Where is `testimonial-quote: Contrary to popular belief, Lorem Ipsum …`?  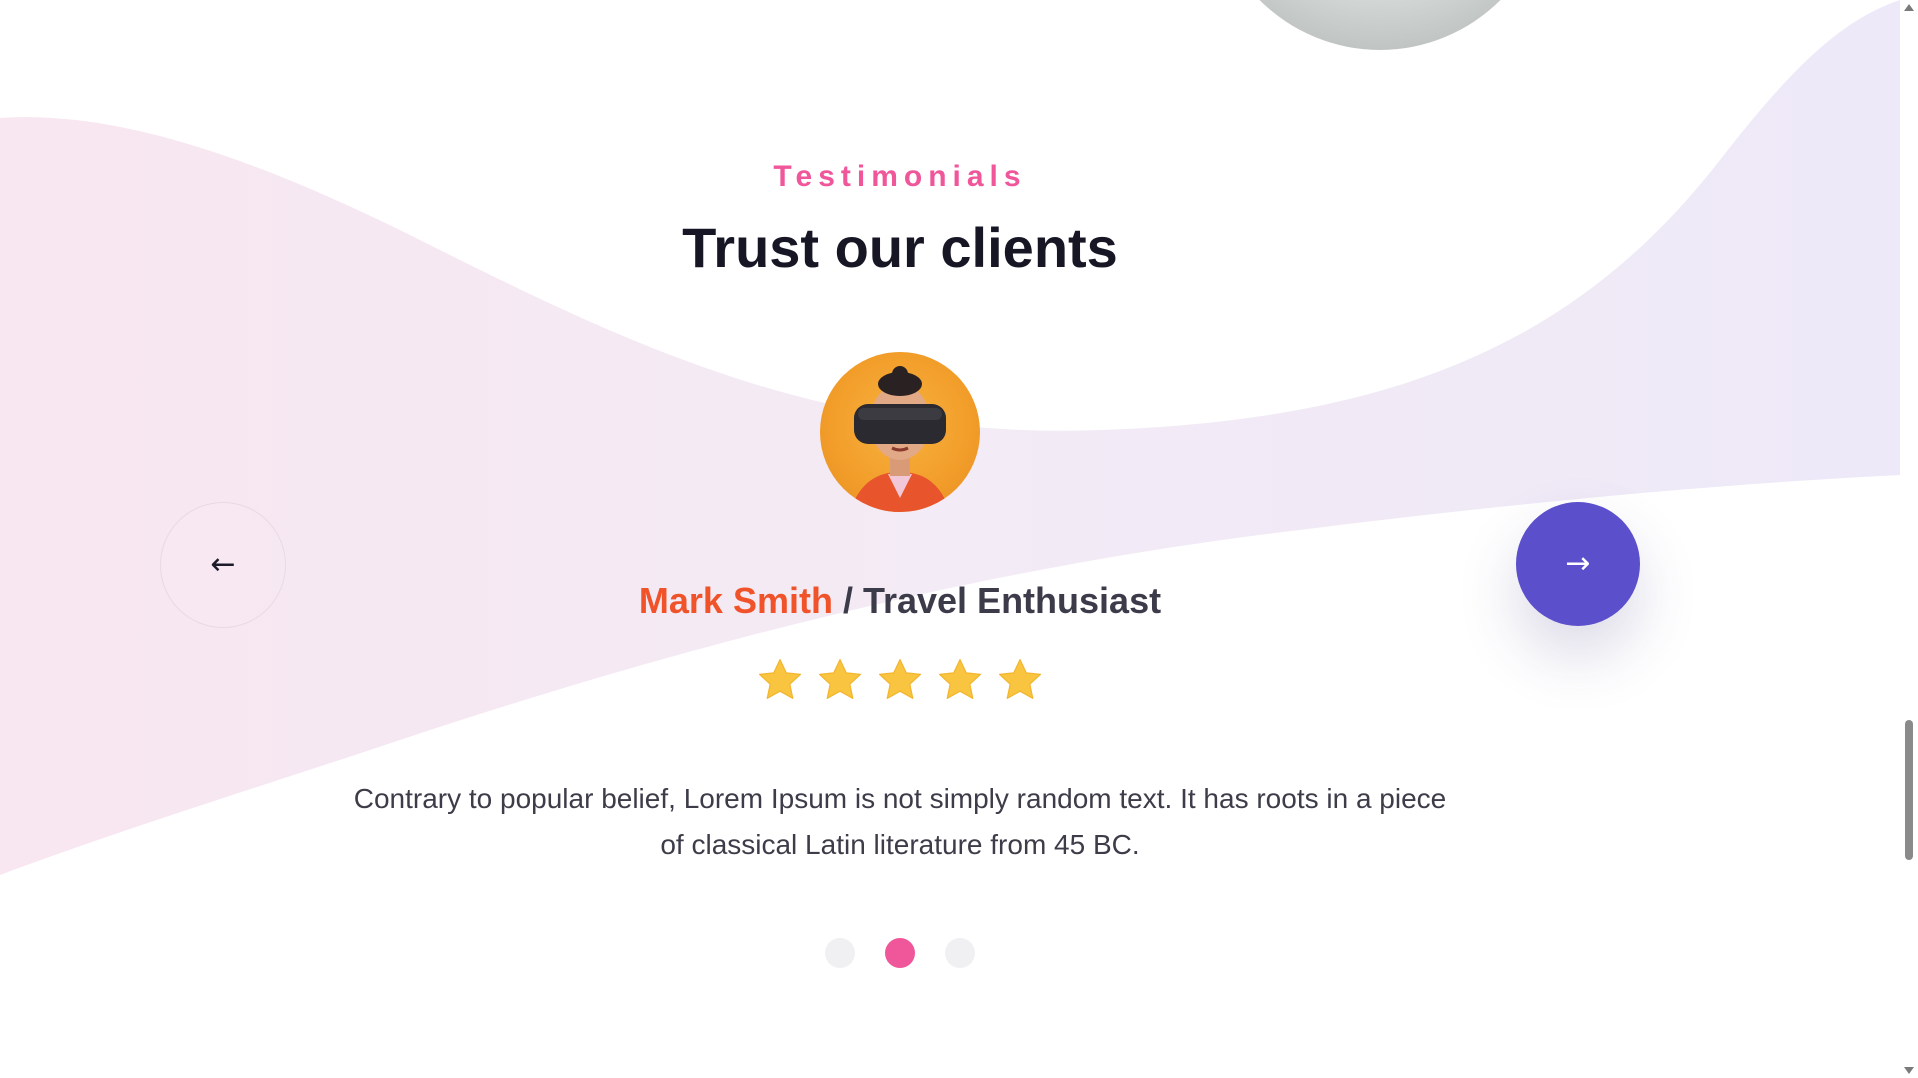 testimonial-quote: Contrary to popular belief, Lorem Ipsum … is located at coordinates (900, 821).